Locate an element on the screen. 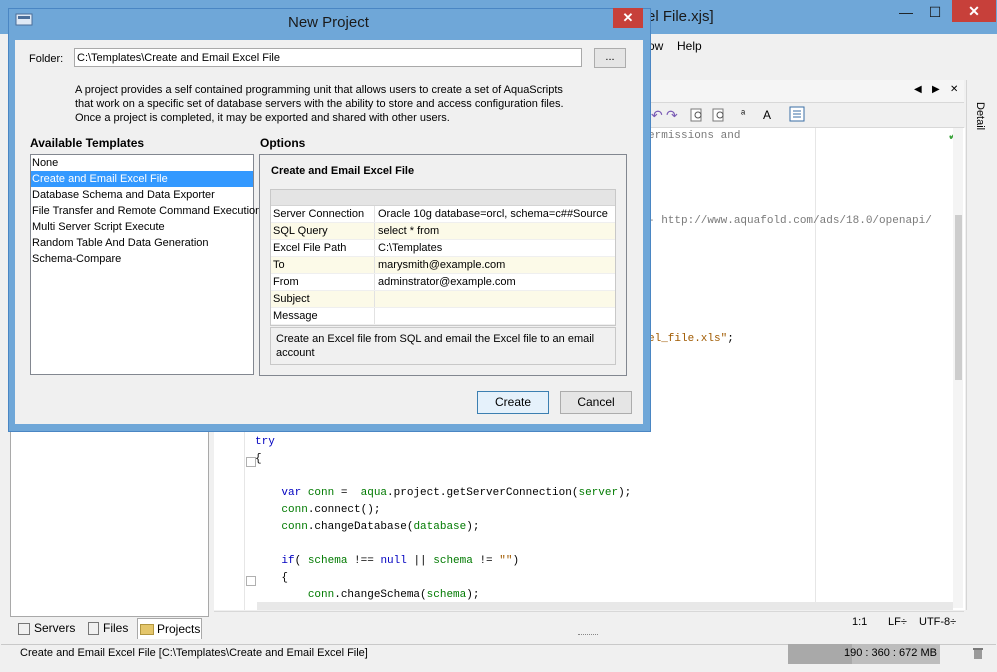 The height and width of the screenshot is (672, 997). property-row: From adminstrator@example.com is located at coordinates (443, 282).